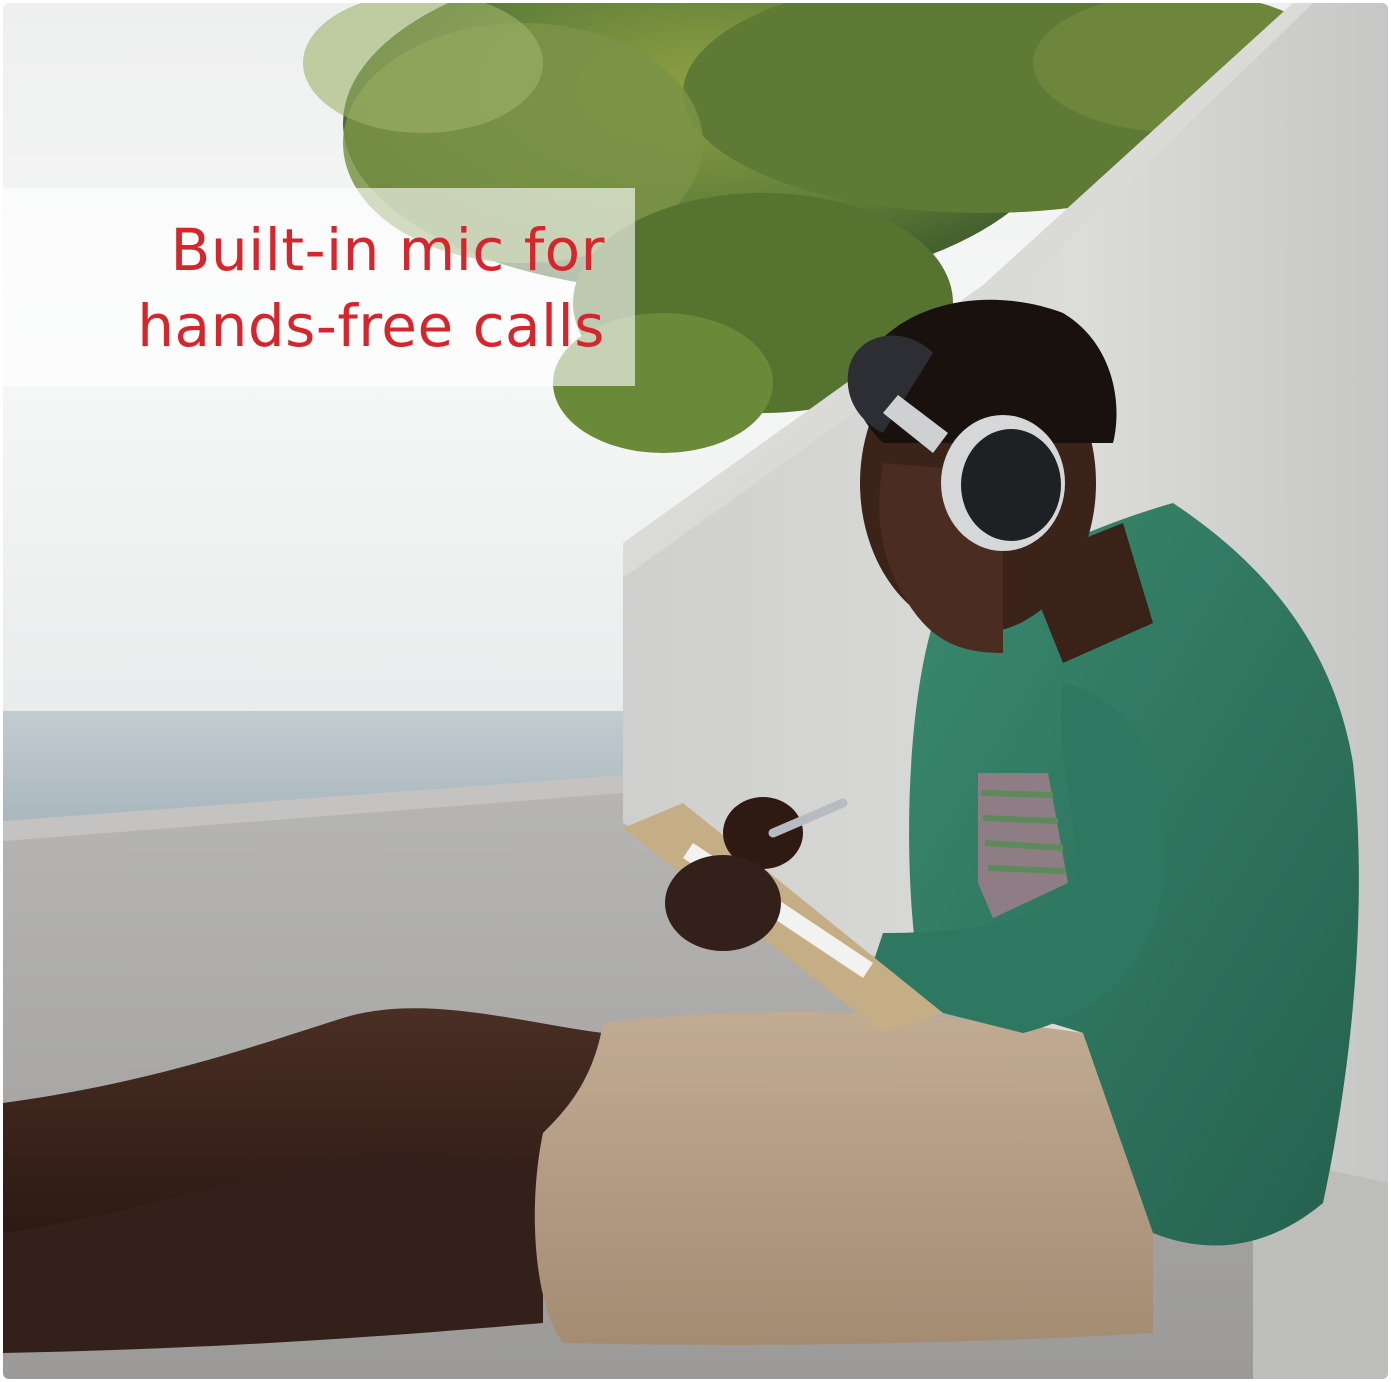 The width and height of the screenshot is (1391, 1382). I want to click on caption-line-1: Built-in mic for, so click(387, 250).